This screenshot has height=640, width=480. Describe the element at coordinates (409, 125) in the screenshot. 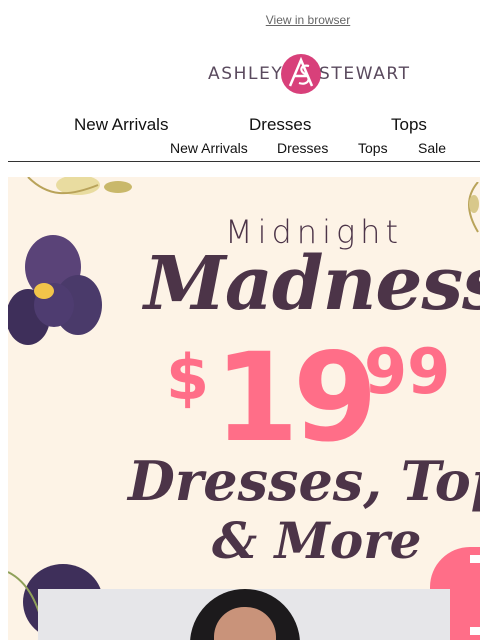

I see `nav-primary-tops: Tops` at that location.